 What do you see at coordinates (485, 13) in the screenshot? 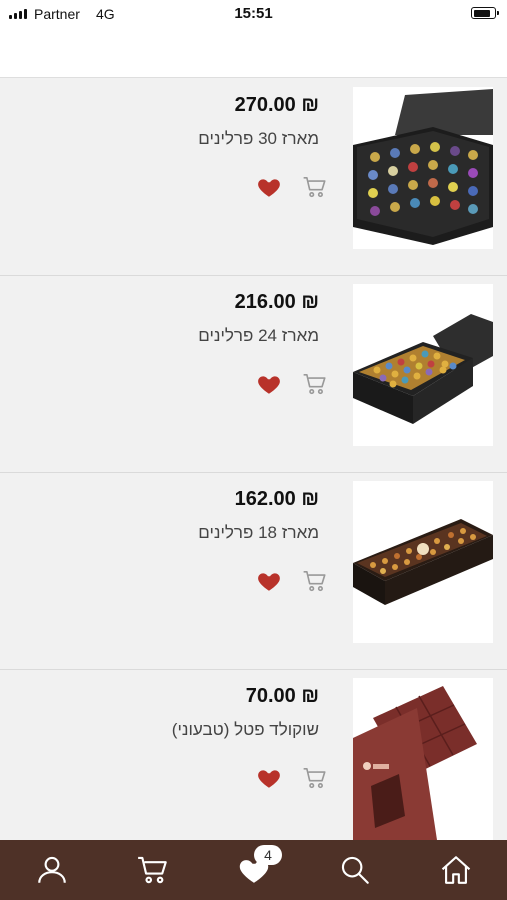
I see `battery-icon` at bounding box center [485, 13].